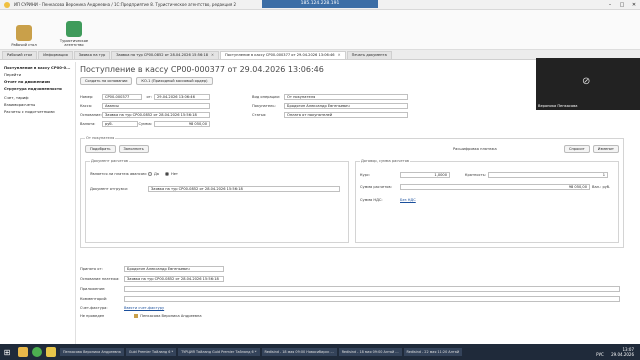  I want to click on settlement-sum-field: 98 050,00, so click(495, 187).